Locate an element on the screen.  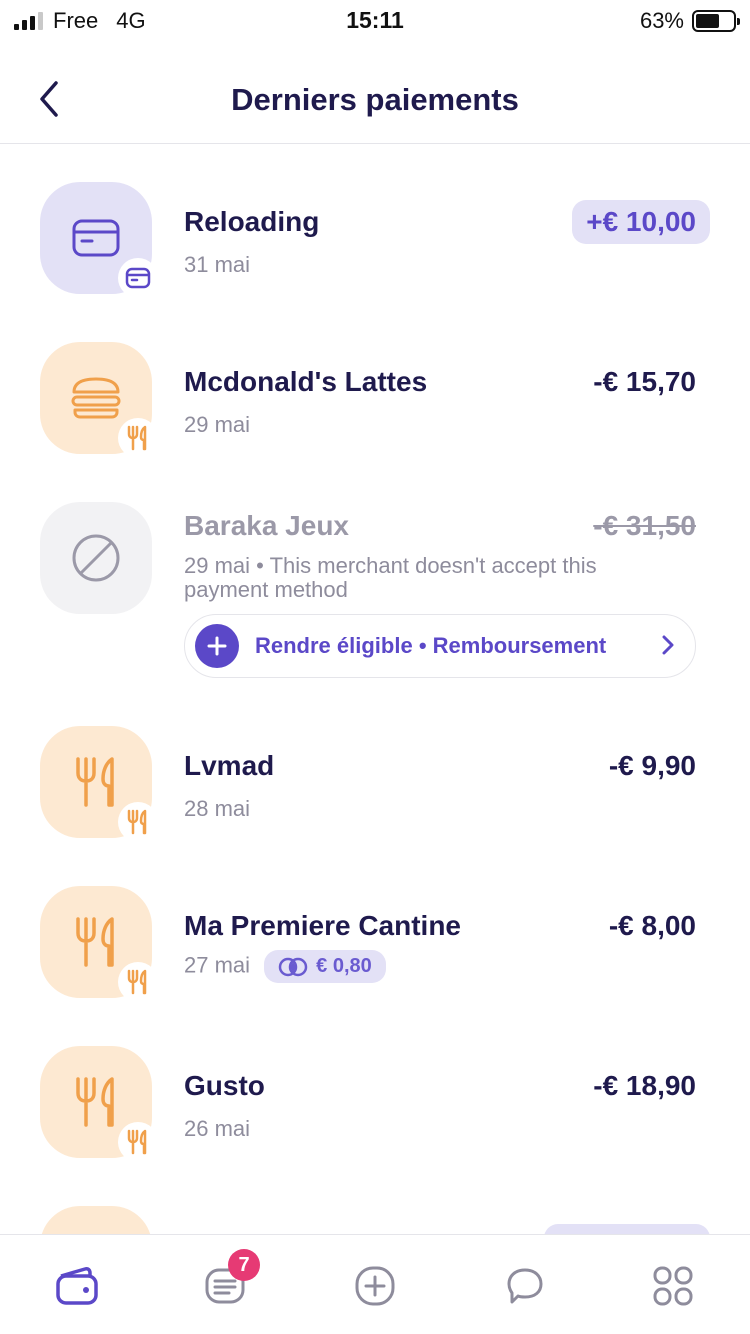
merchant-name: Mcdonald's Lattes is located at coordinates (306, 381).